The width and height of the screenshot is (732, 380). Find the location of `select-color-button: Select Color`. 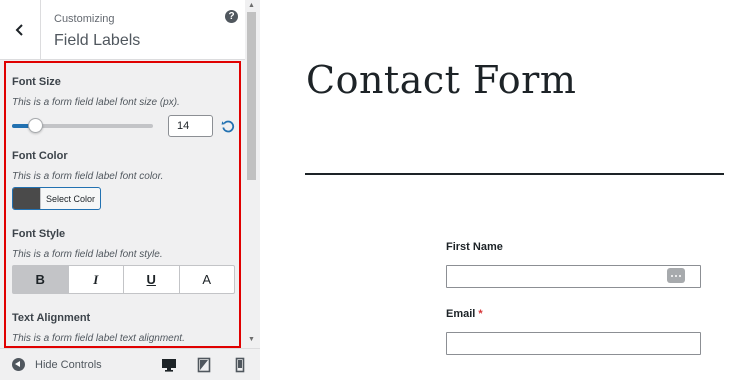

select-color-button: Select Color is located at coordinates (56, 198).